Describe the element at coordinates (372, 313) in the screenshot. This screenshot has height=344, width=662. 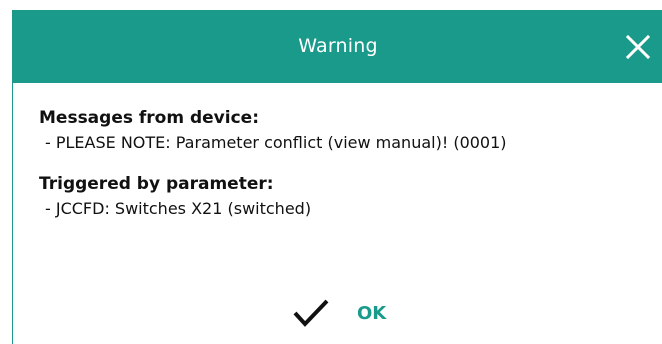
I see `ok-label: OK` at that location.